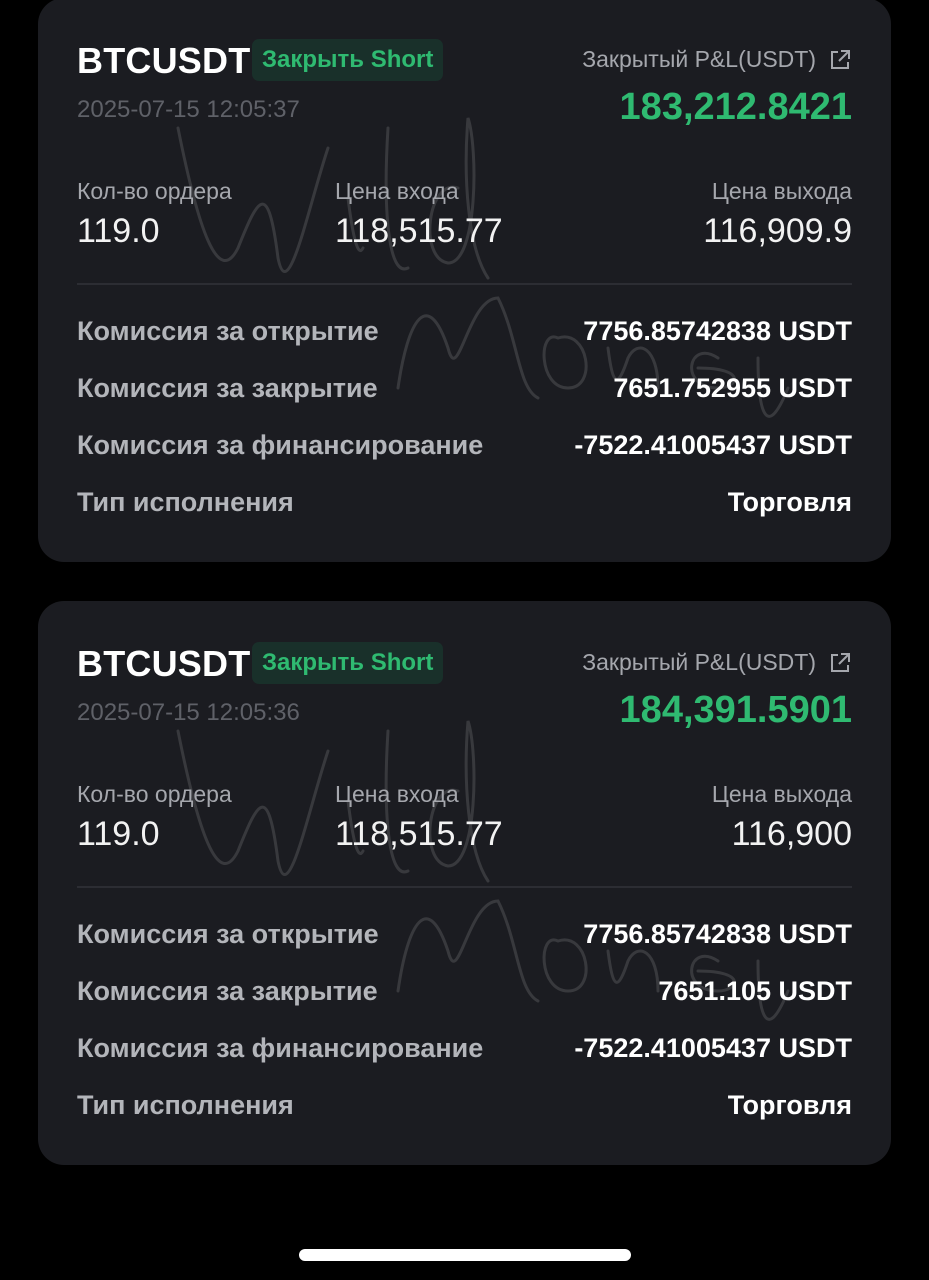  Describe the element at coordinates (777, 231) in the screenshot. I see `exit-price-value: 116,909.9` at that location.